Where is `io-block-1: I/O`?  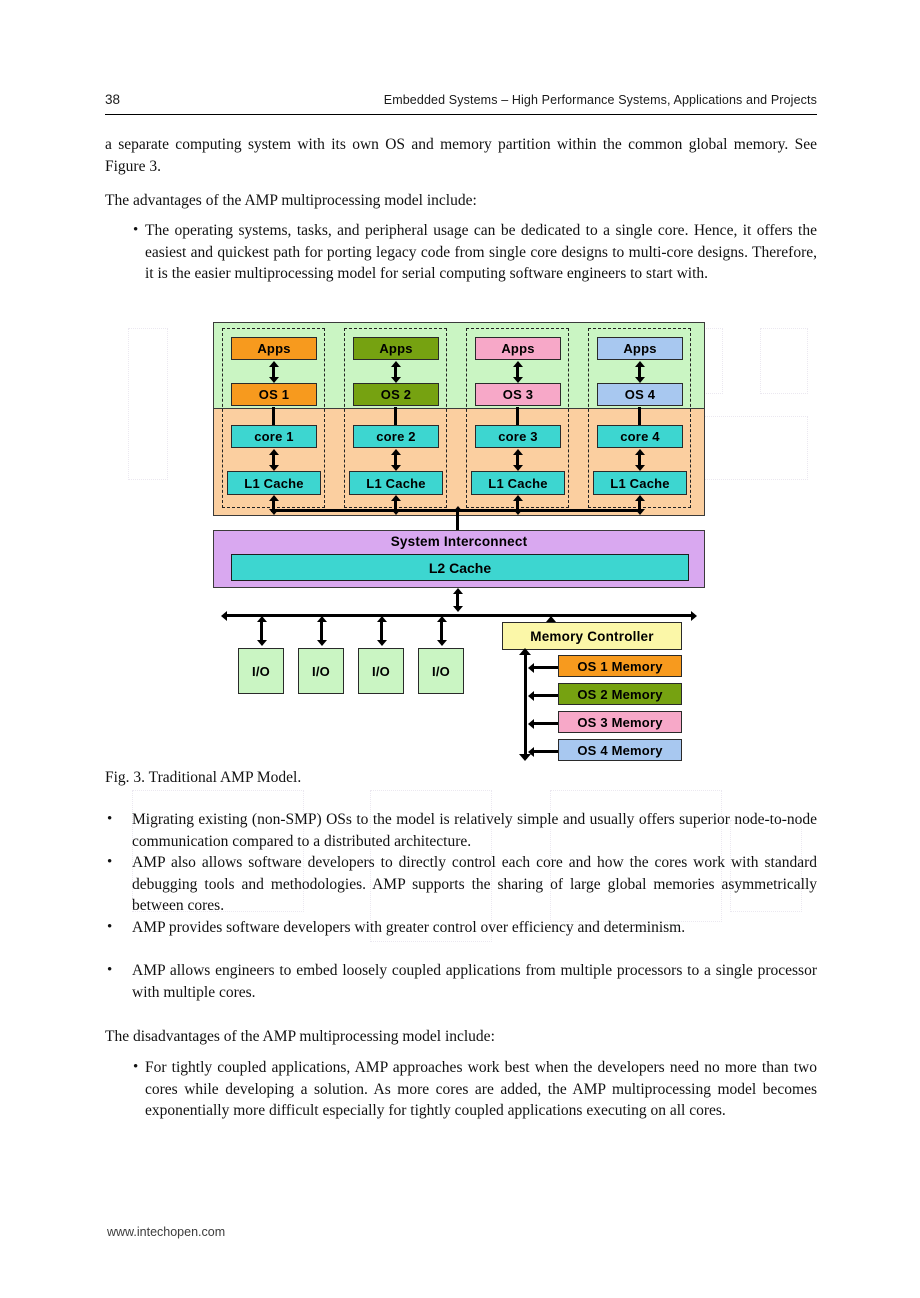 io-block-1: I/O is located at coordinates (261, 671).